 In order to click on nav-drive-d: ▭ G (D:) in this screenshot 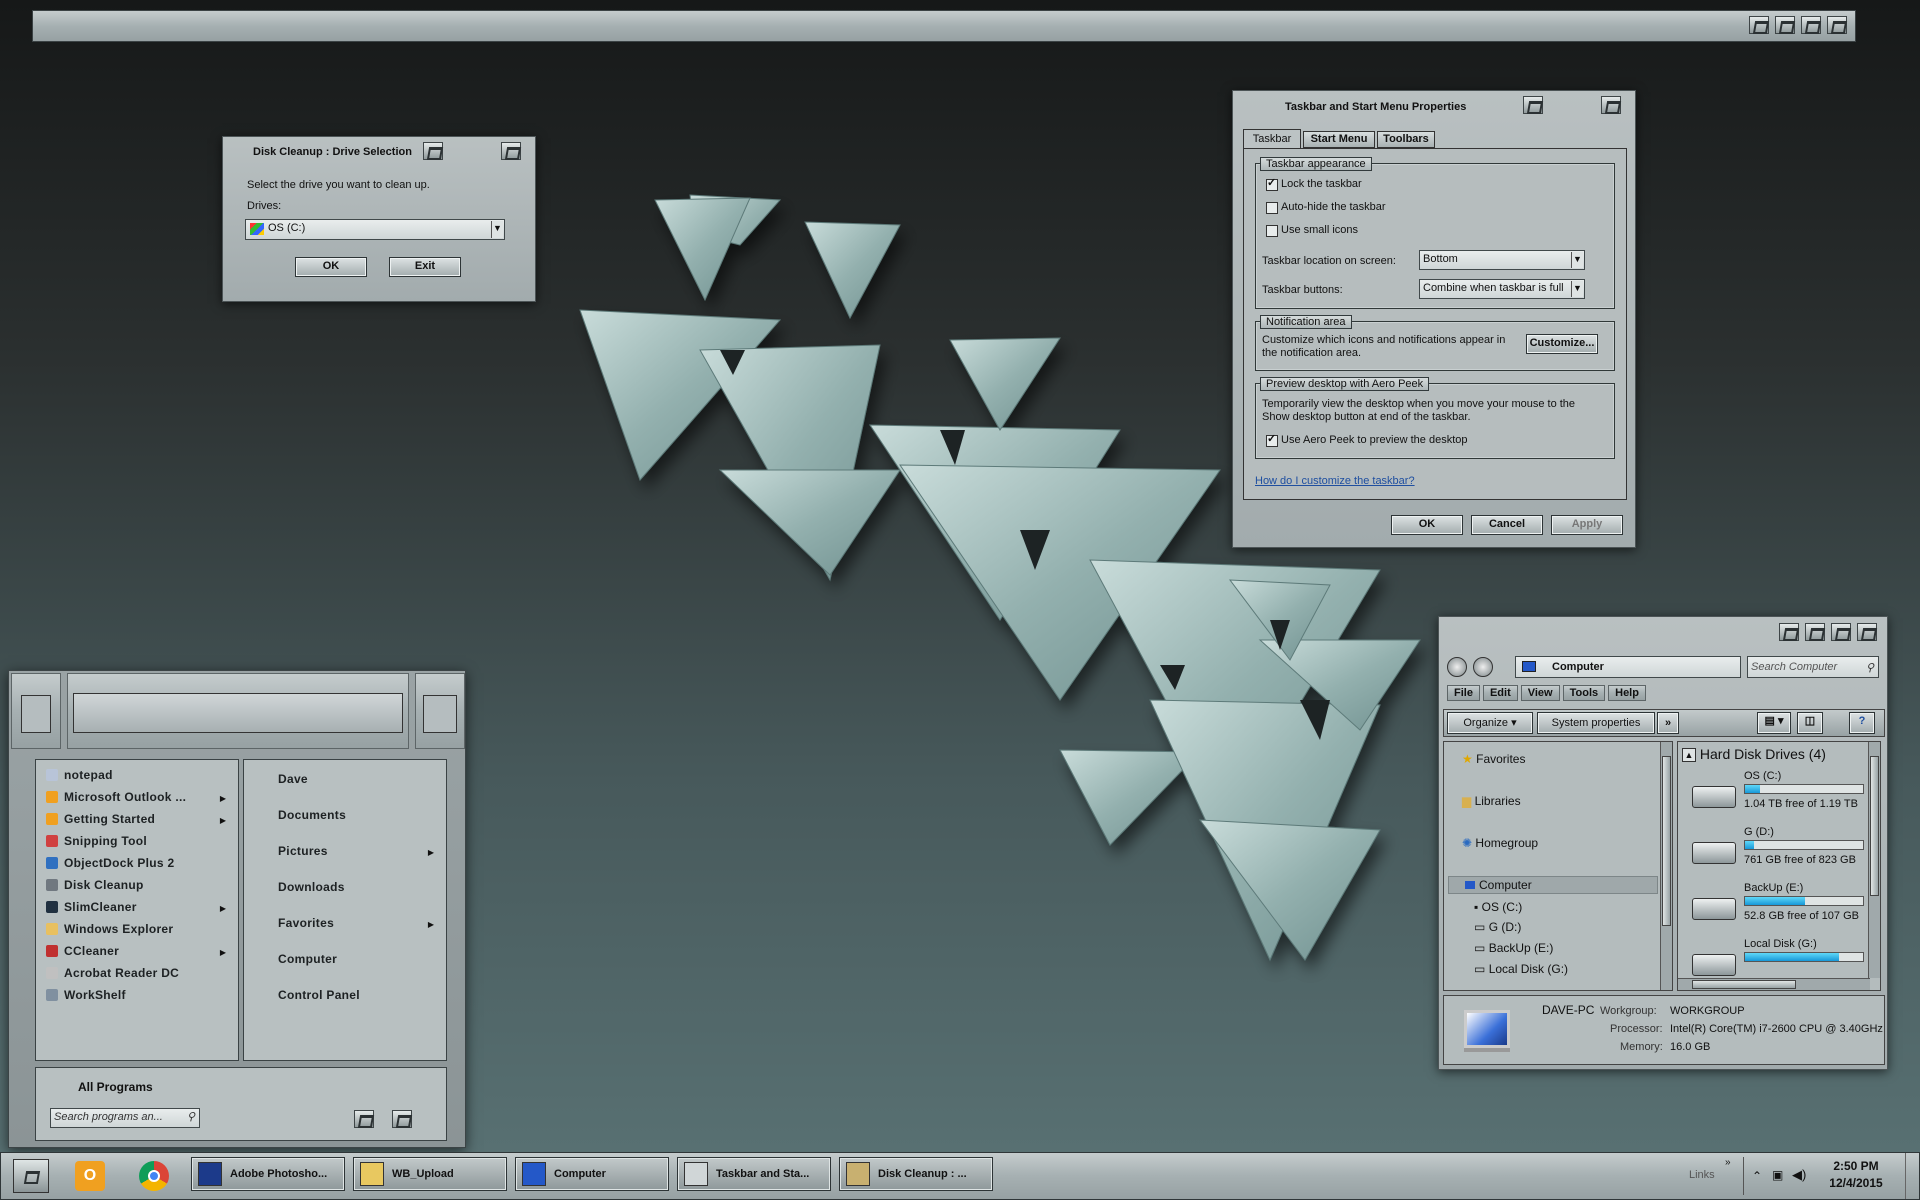, I will do `click(1497, 927)`.